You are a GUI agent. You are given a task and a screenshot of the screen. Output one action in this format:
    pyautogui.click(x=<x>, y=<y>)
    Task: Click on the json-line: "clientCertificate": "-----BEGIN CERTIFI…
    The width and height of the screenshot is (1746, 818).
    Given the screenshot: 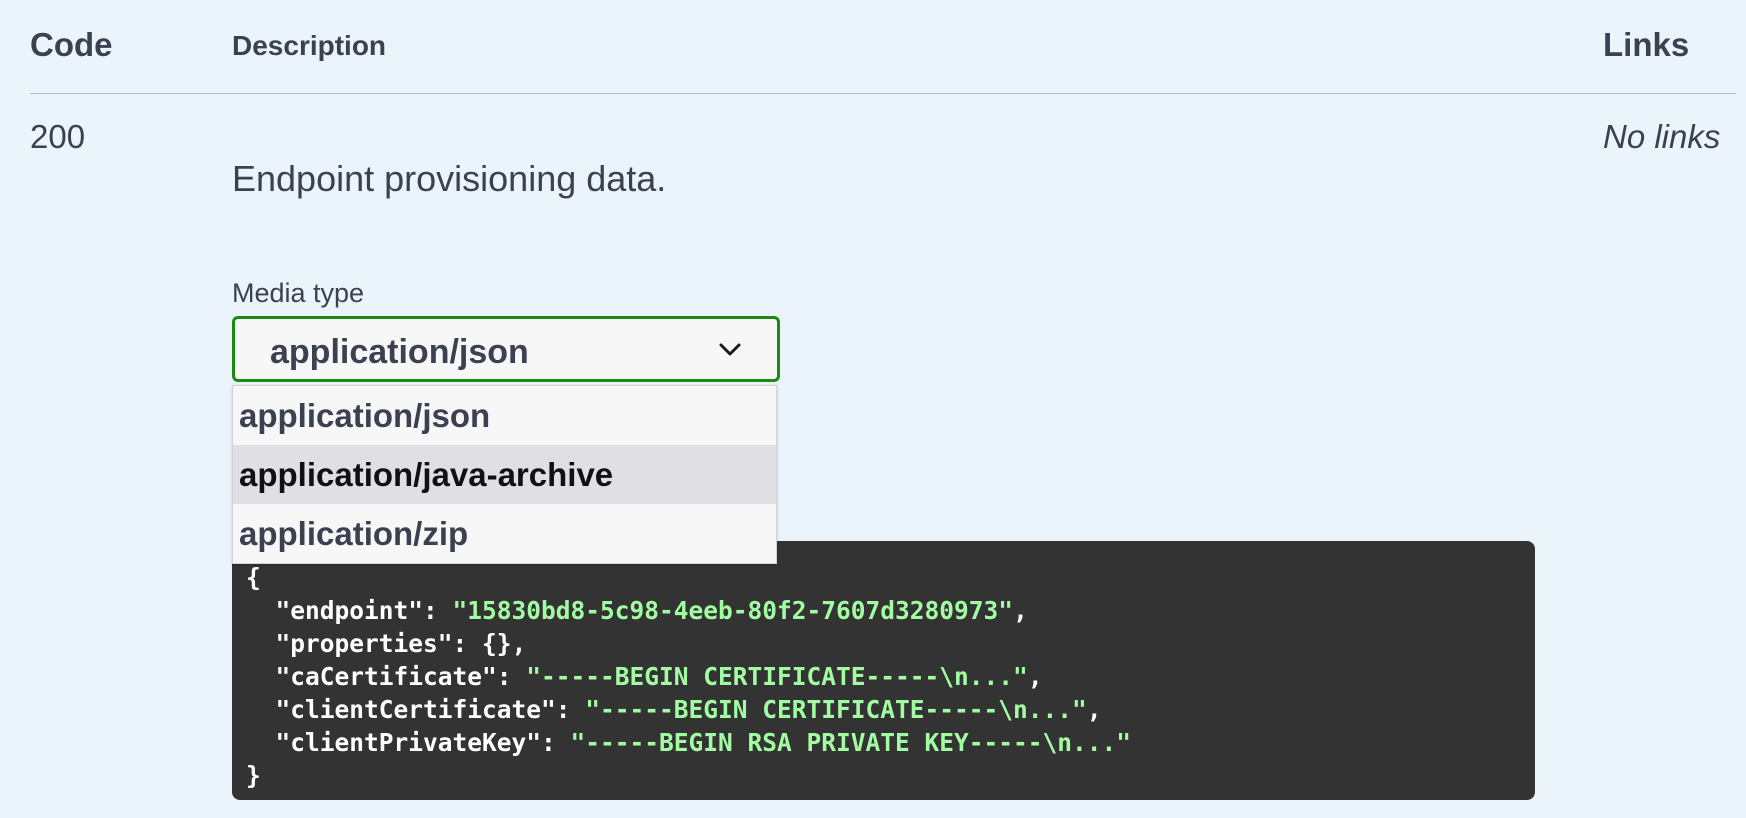 What is the action you would take?
    pyautogui.click(x=674, y=709)
    